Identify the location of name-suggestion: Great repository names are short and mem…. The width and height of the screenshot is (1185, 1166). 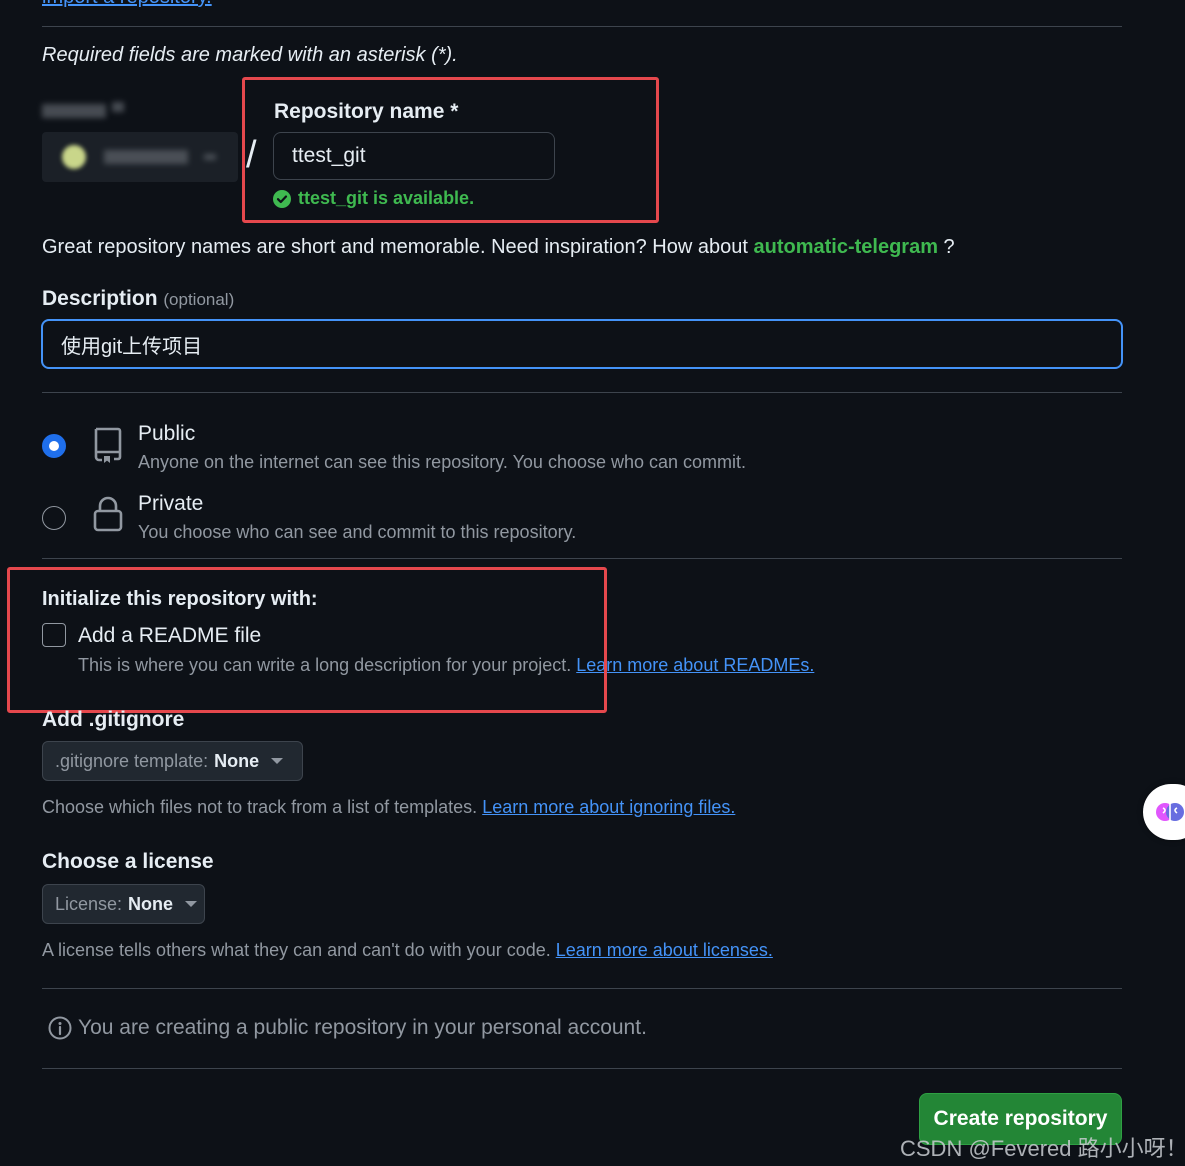
(498, 247).